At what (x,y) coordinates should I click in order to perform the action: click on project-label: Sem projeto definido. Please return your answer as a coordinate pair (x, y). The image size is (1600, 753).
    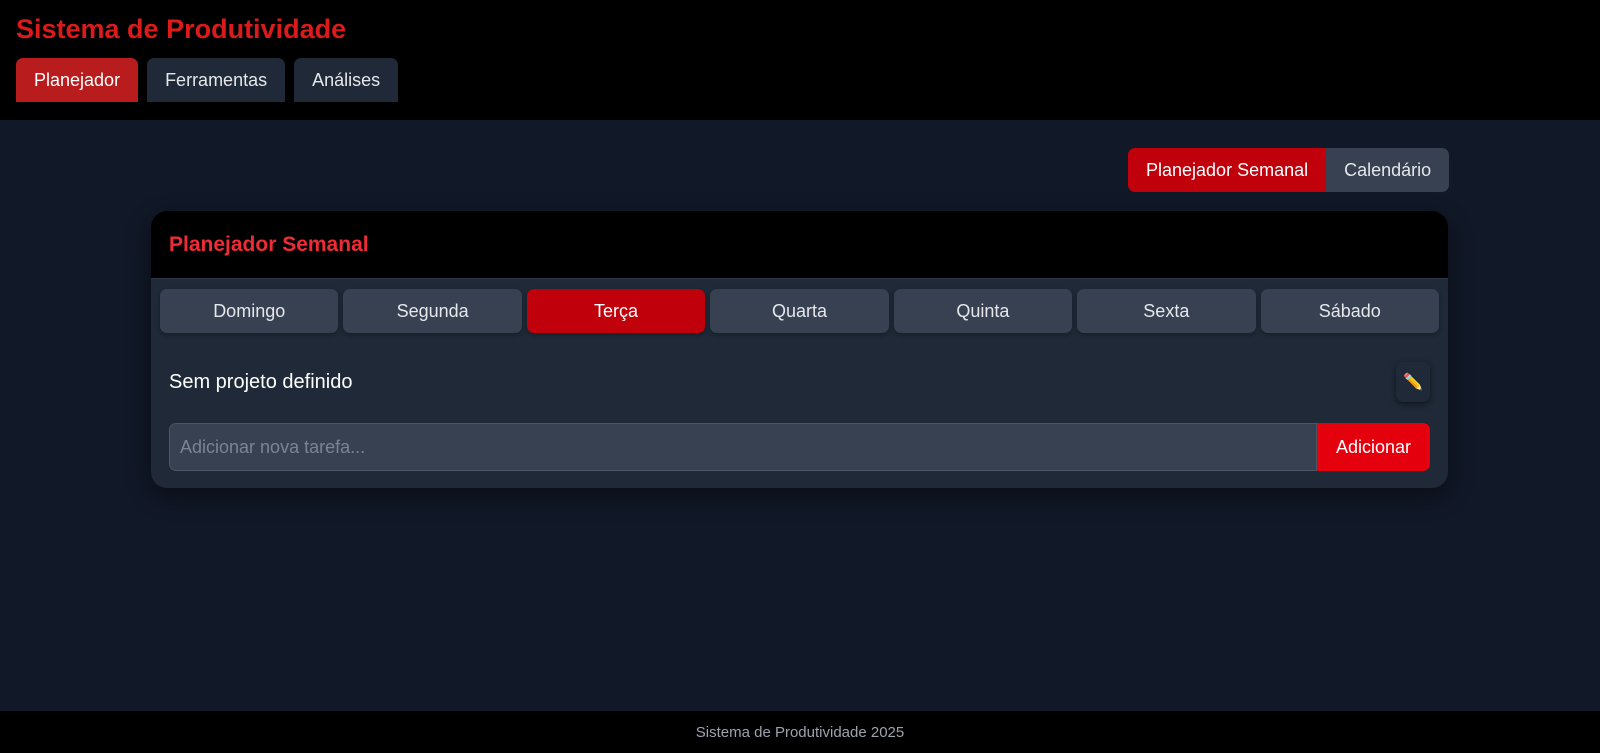
    Looking at the image, I should click on (261, 381).